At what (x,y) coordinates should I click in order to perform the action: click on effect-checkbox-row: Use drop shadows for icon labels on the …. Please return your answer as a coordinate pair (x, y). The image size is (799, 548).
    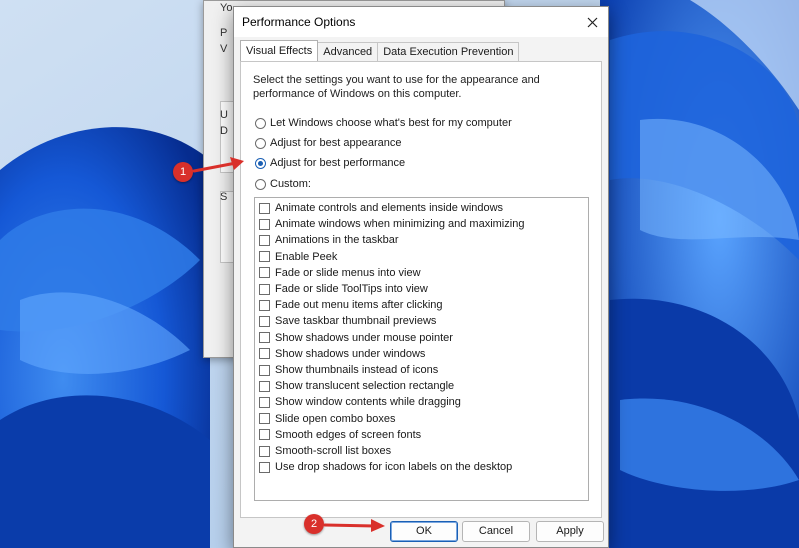
    Looking at the image, I should click on (385, 467).